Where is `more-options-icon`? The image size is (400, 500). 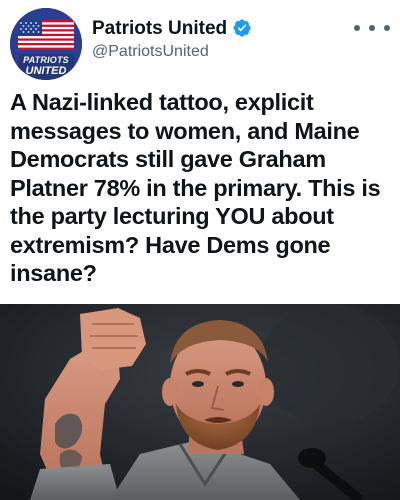 more-options-icon is located at coordinates (372, 28).